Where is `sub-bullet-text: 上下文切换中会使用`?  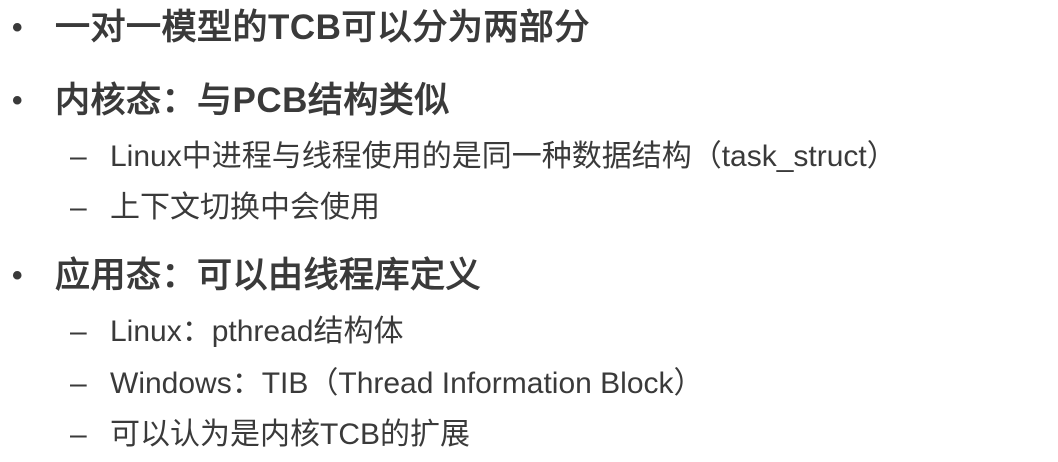 sub-bullet-text: 上下文切换中会使用 is located at coordinates (245, 207).